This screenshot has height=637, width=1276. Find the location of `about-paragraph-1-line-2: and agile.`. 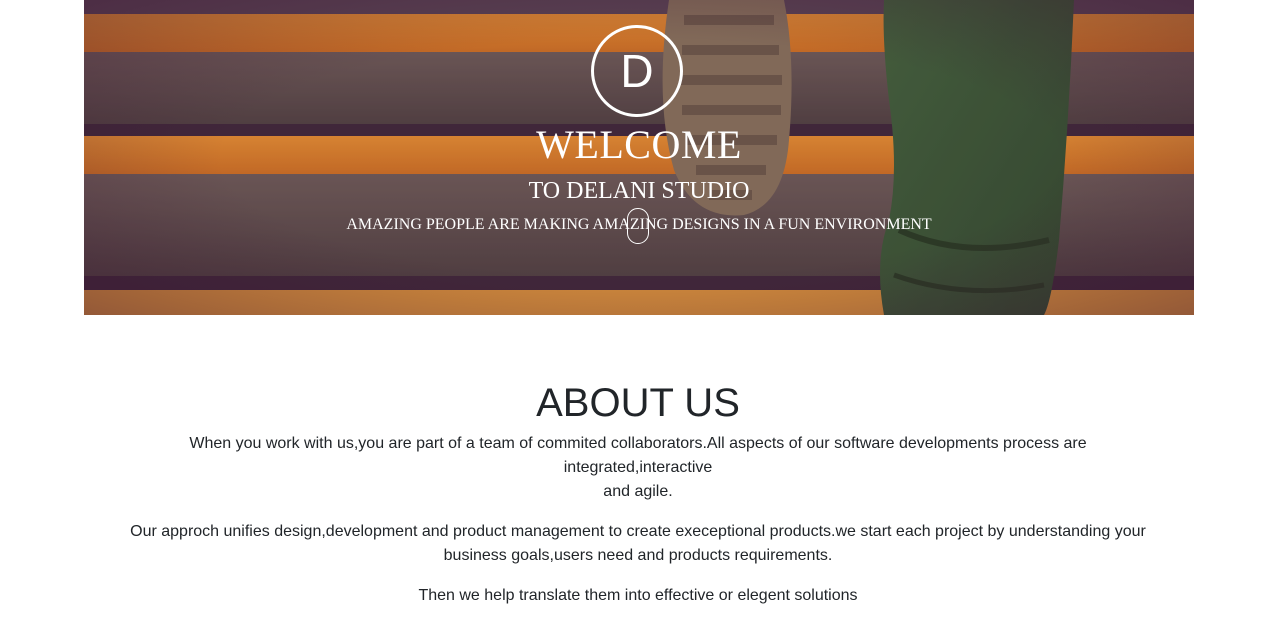

about-paragraph-1-line-2: and agile. is located at coordinates (638, 491).